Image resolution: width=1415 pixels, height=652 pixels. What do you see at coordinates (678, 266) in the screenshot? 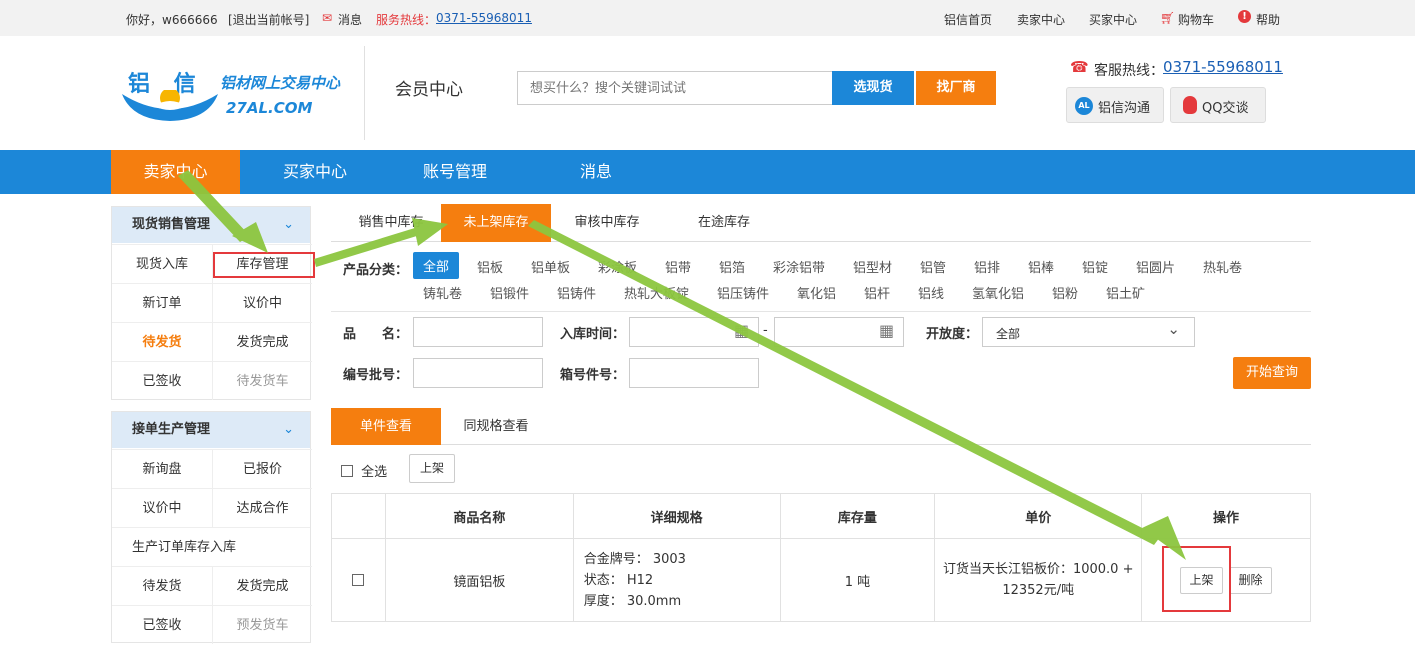
I see `category-chip: 铝带` at bounding box center [678, 266].